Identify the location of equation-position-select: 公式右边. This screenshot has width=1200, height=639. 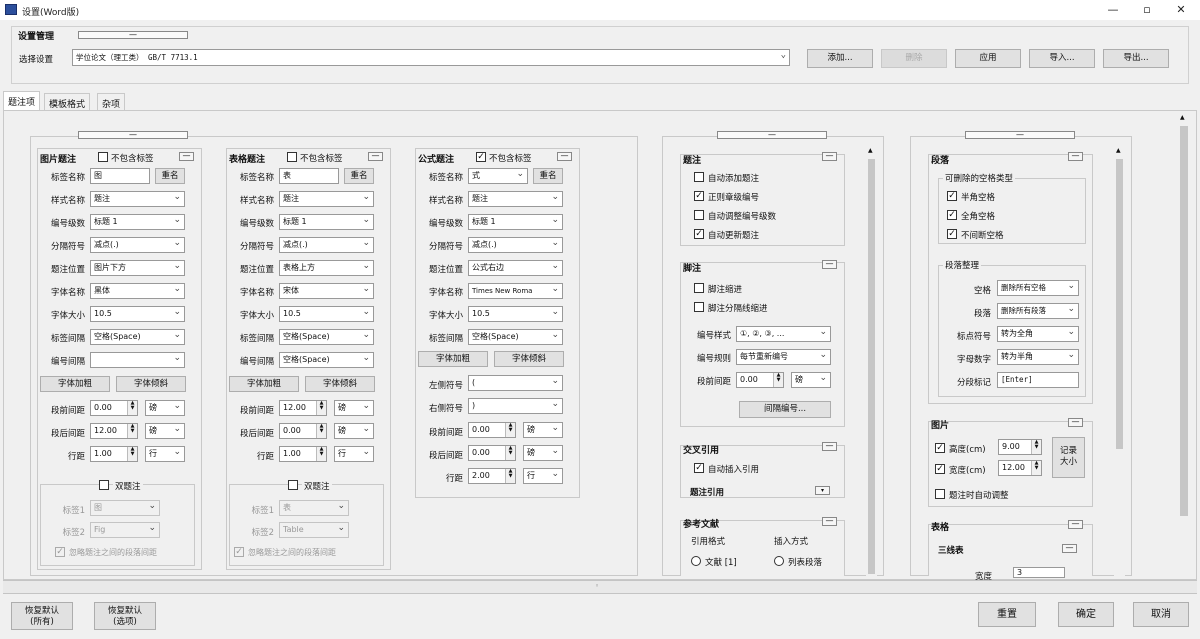
(515, 268).